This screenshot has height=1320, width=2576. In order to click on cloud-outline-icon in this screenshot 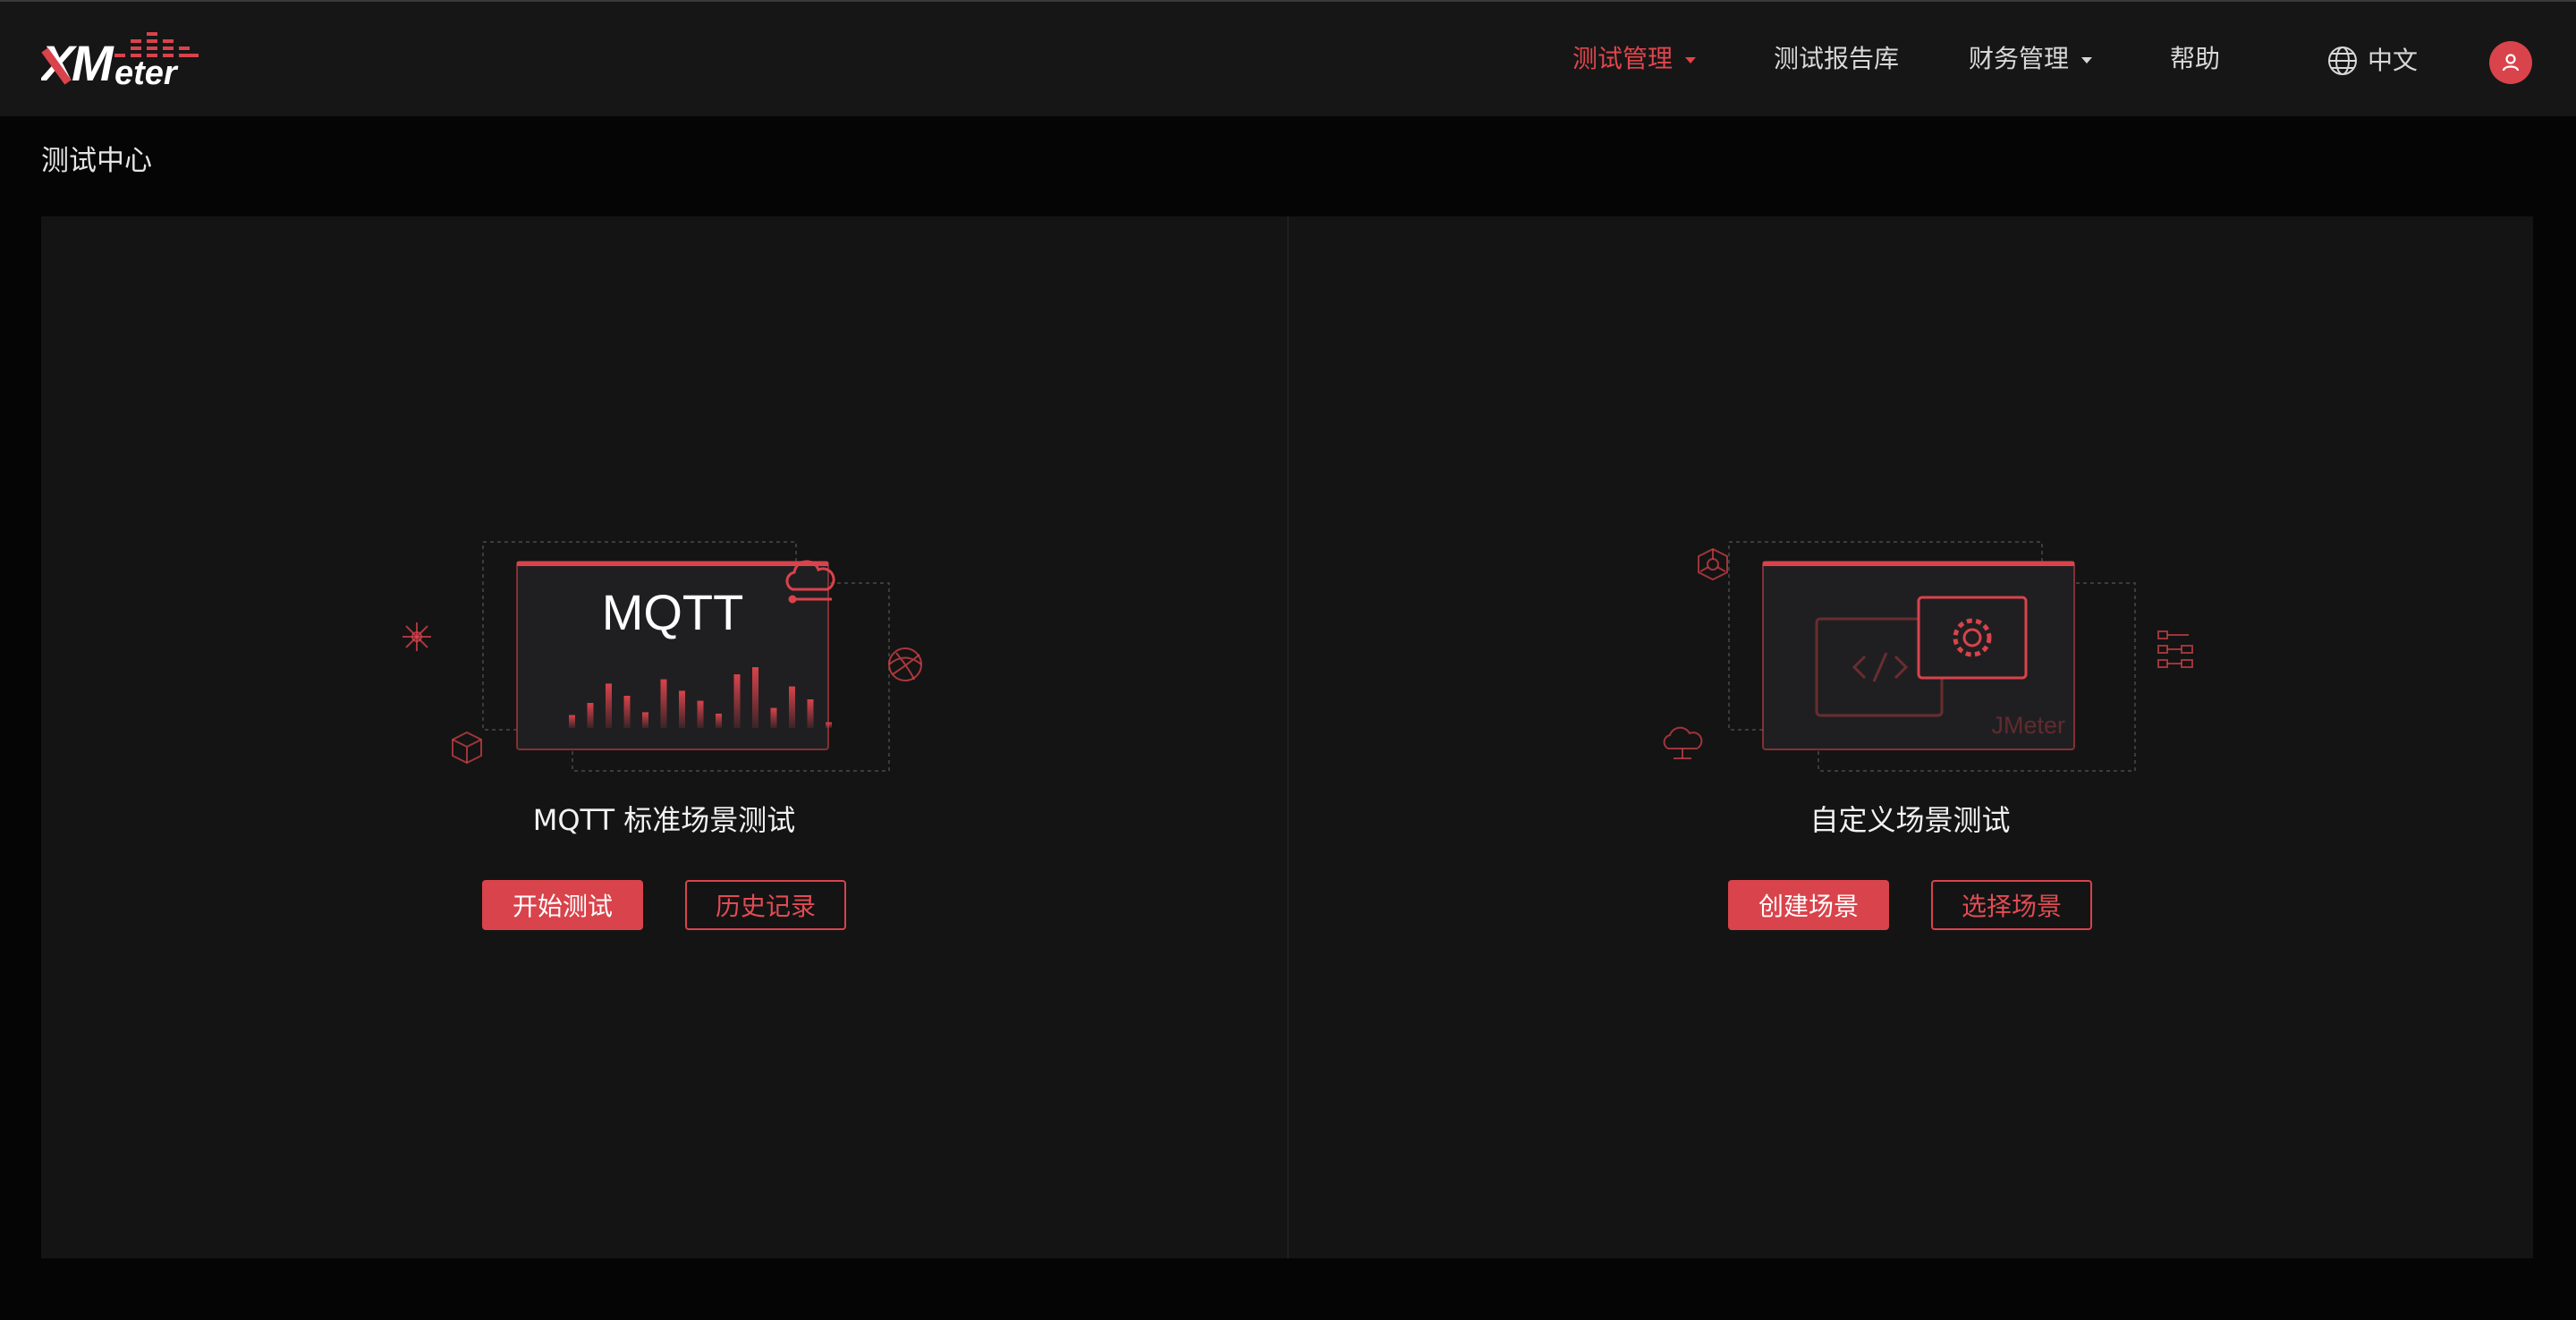, I will do `click(1683, 742)`.